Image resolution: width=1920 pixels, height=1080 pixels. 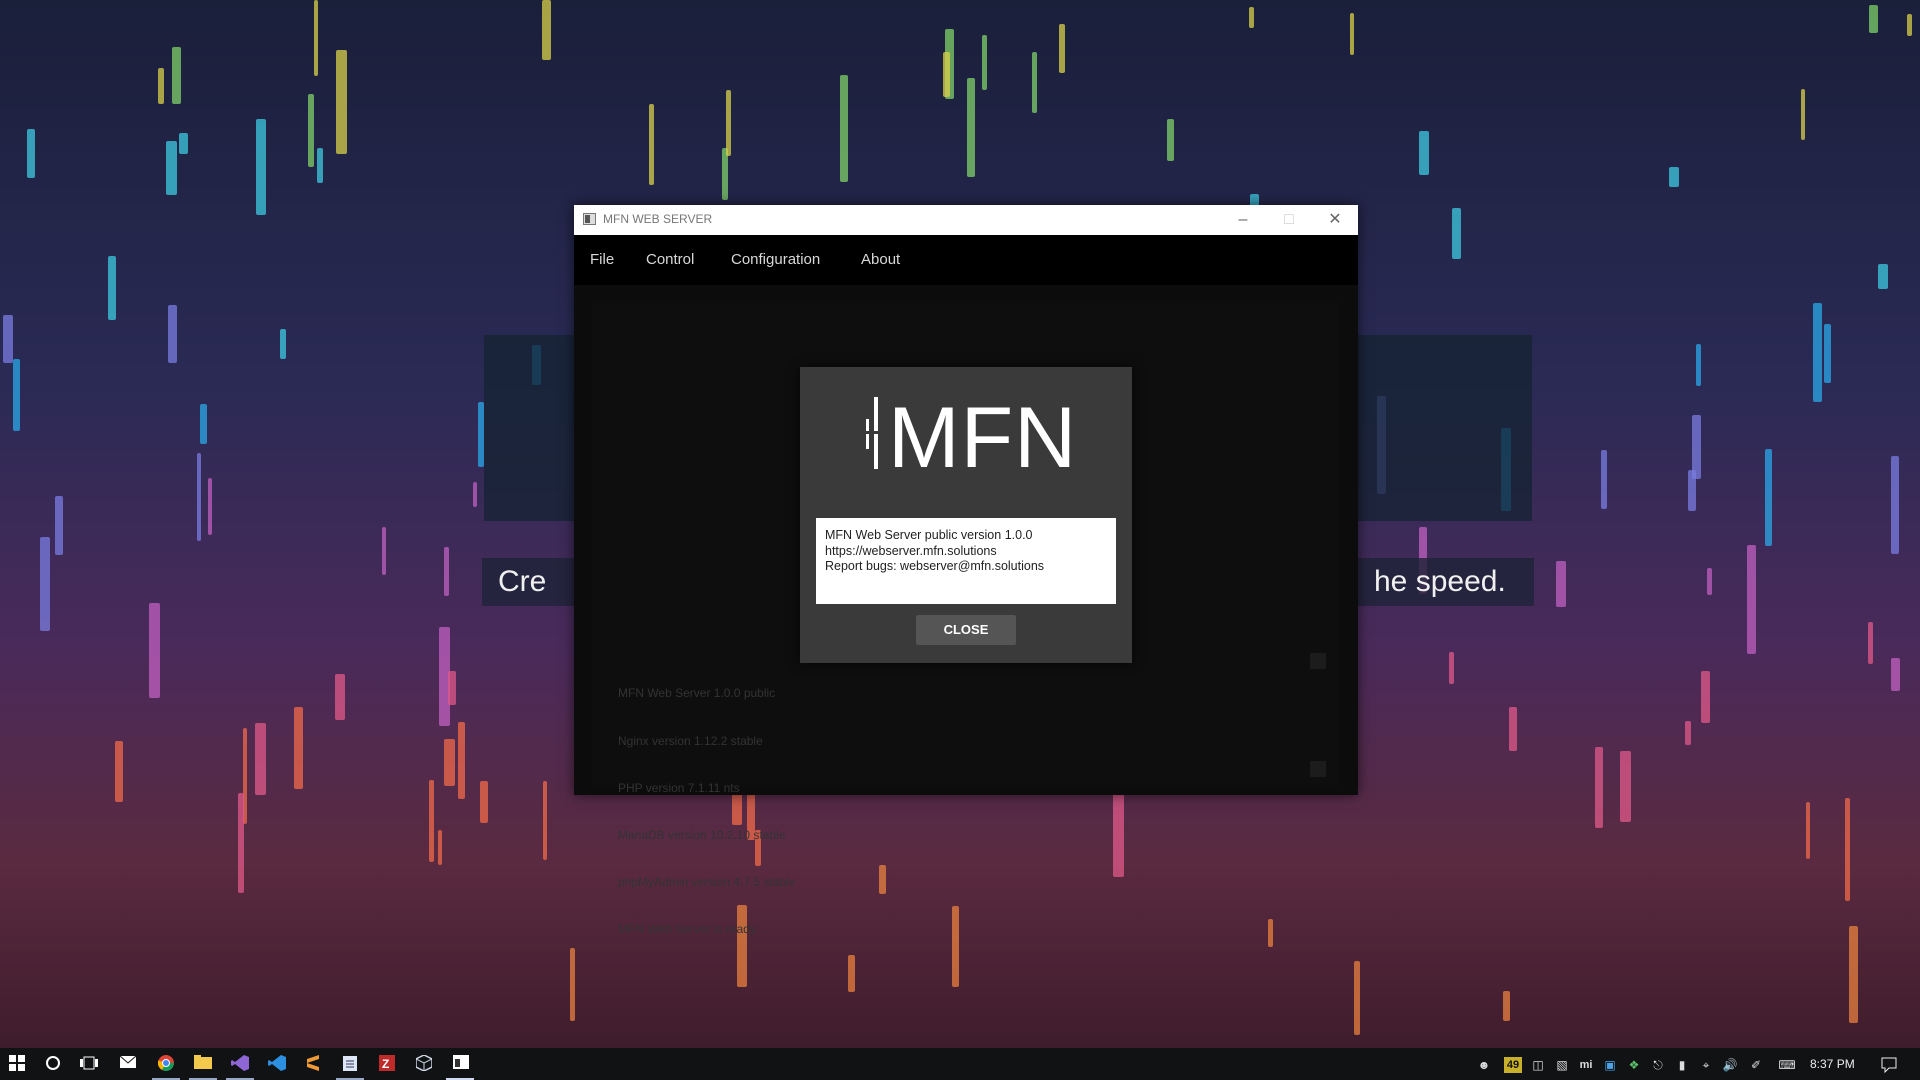 I want to click on touch-keyboard-icon: ⌨, so click(x=1787, y=1065).